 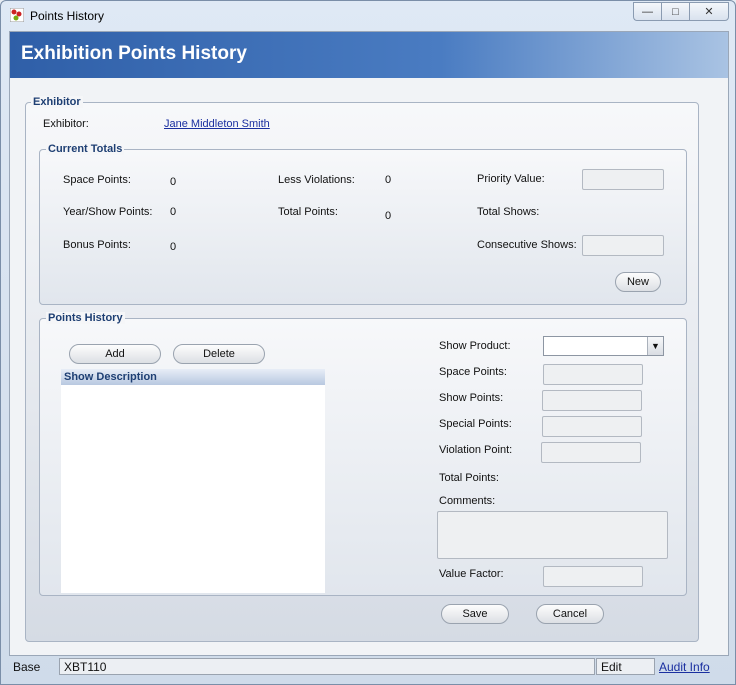 I want to click on space-points-detail-label: Space Points:, so click(x=473, y=372).